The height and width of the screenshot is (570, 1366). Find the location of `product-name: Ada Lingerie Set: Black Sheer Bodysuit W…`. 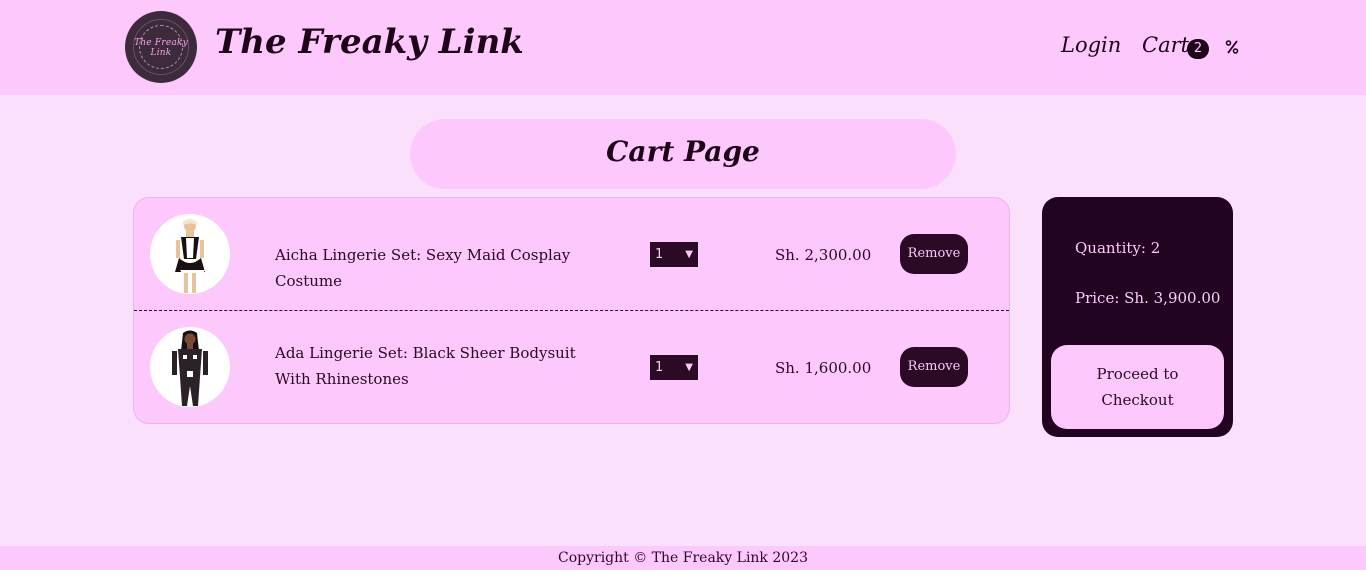

product-name: Ada Lingerie Set: Black Sheer Bodysuit W… is located at coordinates (425, 366).